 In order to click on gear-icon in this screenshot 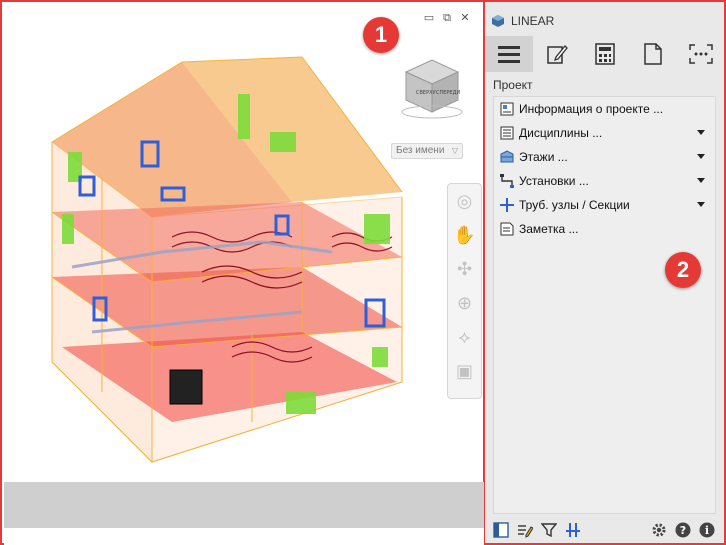, I will do `click(659, 530)`.